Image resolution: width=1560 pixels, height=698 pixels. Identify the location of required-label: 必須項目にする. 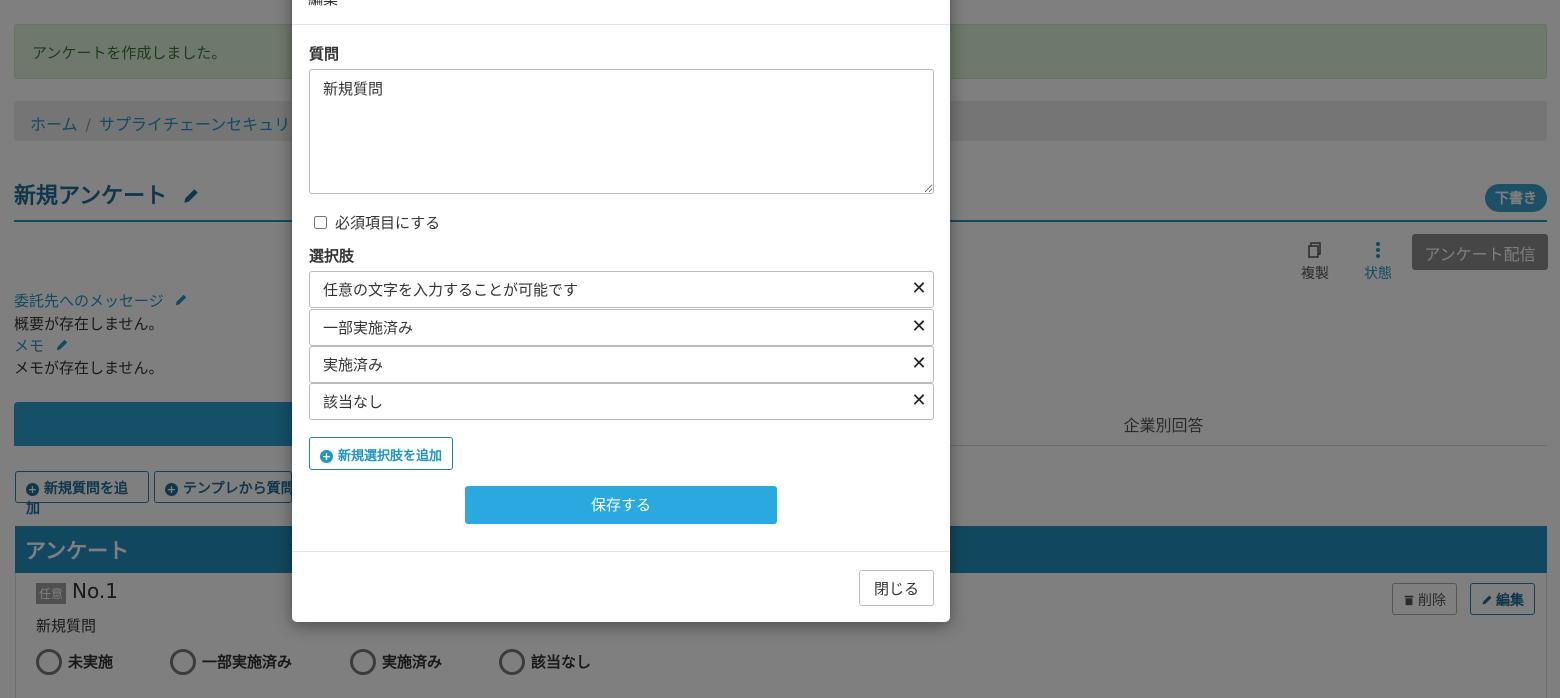
(388, 223).